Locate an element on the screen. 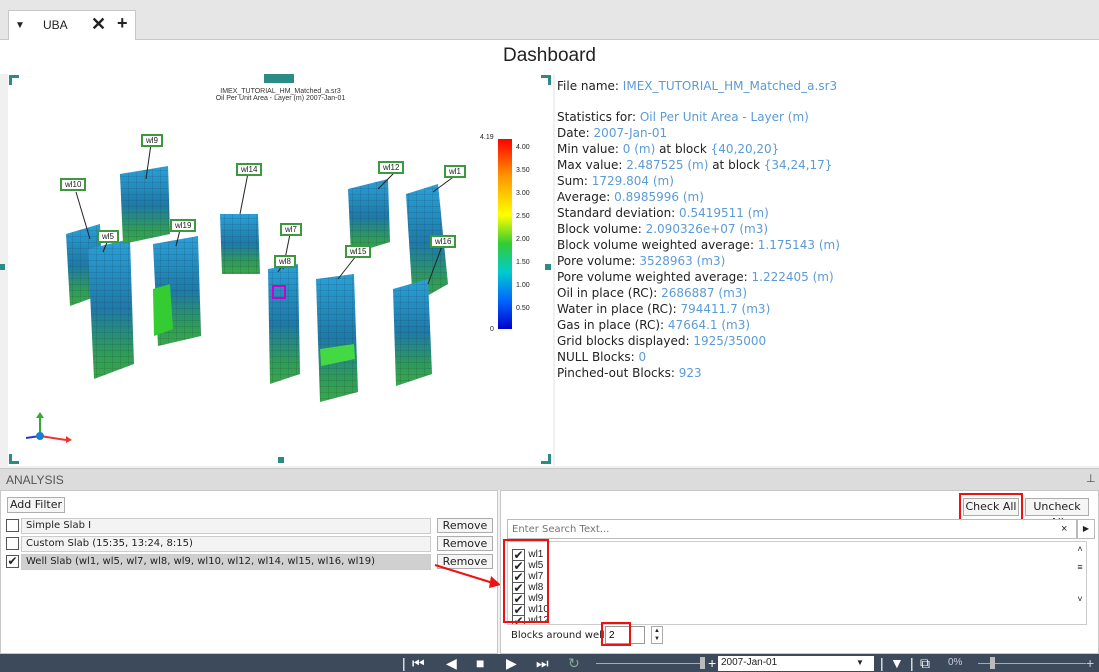  filter-row: Custom Slab (15:35, 13:24, 8:15) is located at coordinates (226, 544).